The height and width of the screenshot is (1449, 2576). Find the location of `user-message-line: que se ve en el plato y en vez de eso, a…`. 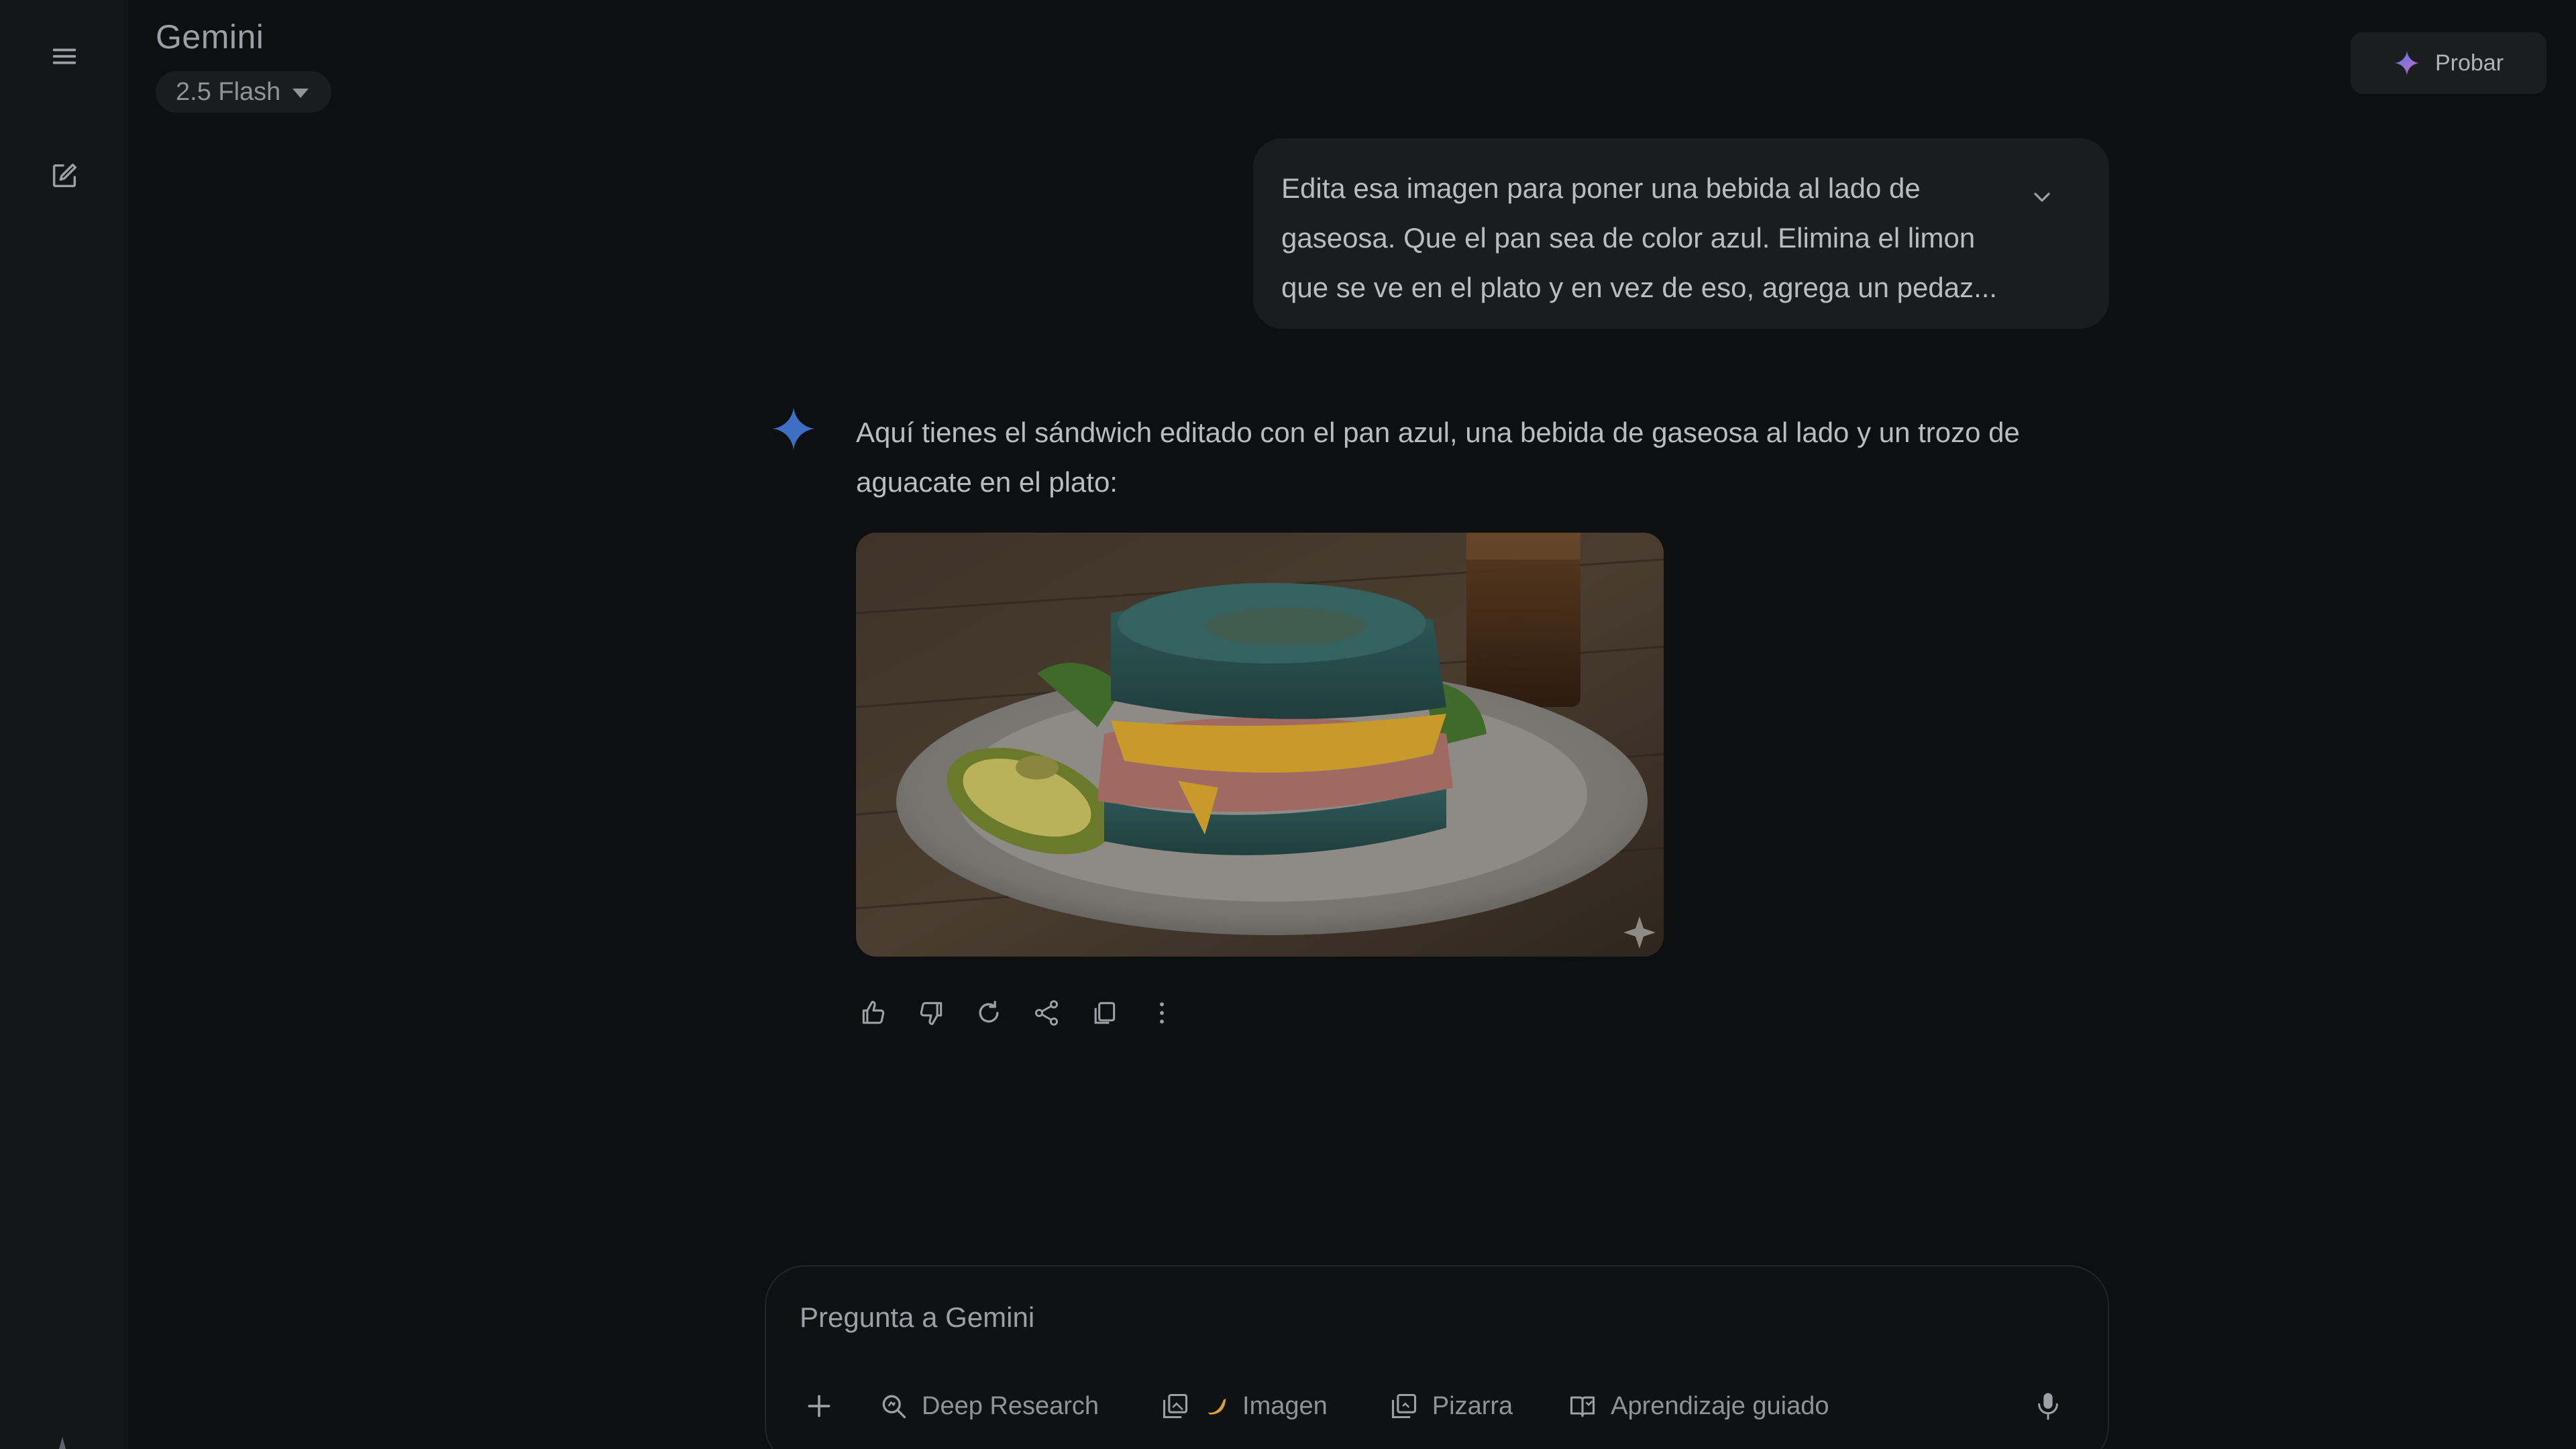

user-message-line: que se ve en el plato y en vez de eso, a… is located at coordinates (1639, 287).